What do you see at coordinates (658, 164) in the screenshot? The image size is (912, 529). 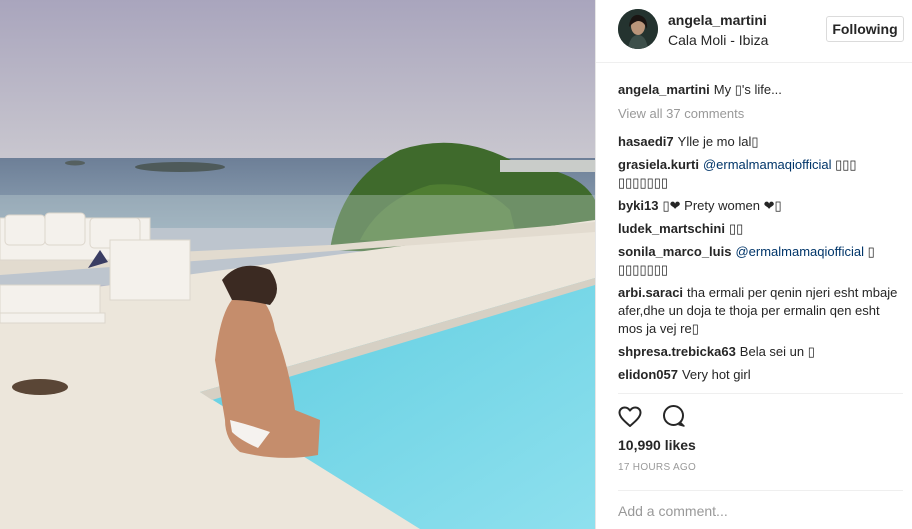 I see `comment-username: grasiela.kurti` at bounding box center [658, 164].